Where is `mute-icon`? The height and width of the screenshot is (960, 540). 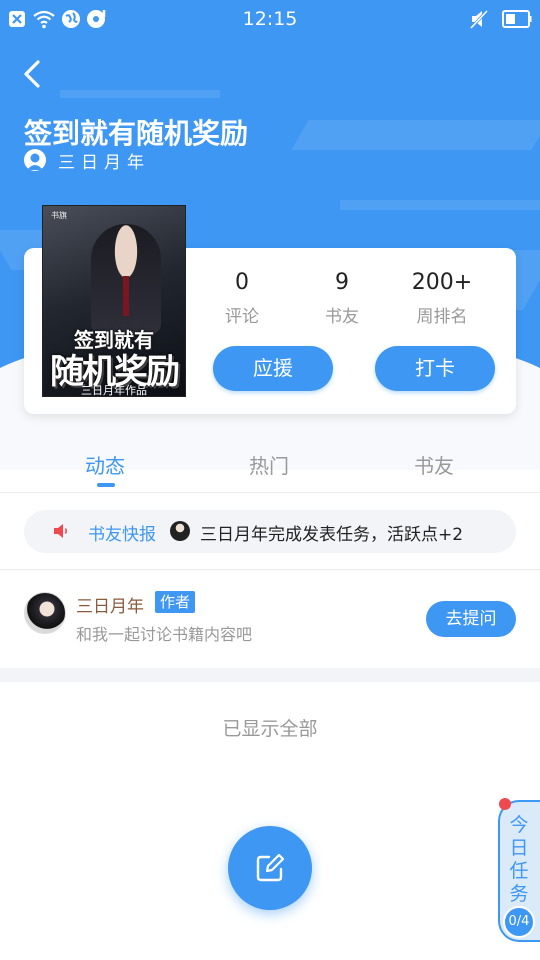 mute-icon is located at coordinates (479, 19).